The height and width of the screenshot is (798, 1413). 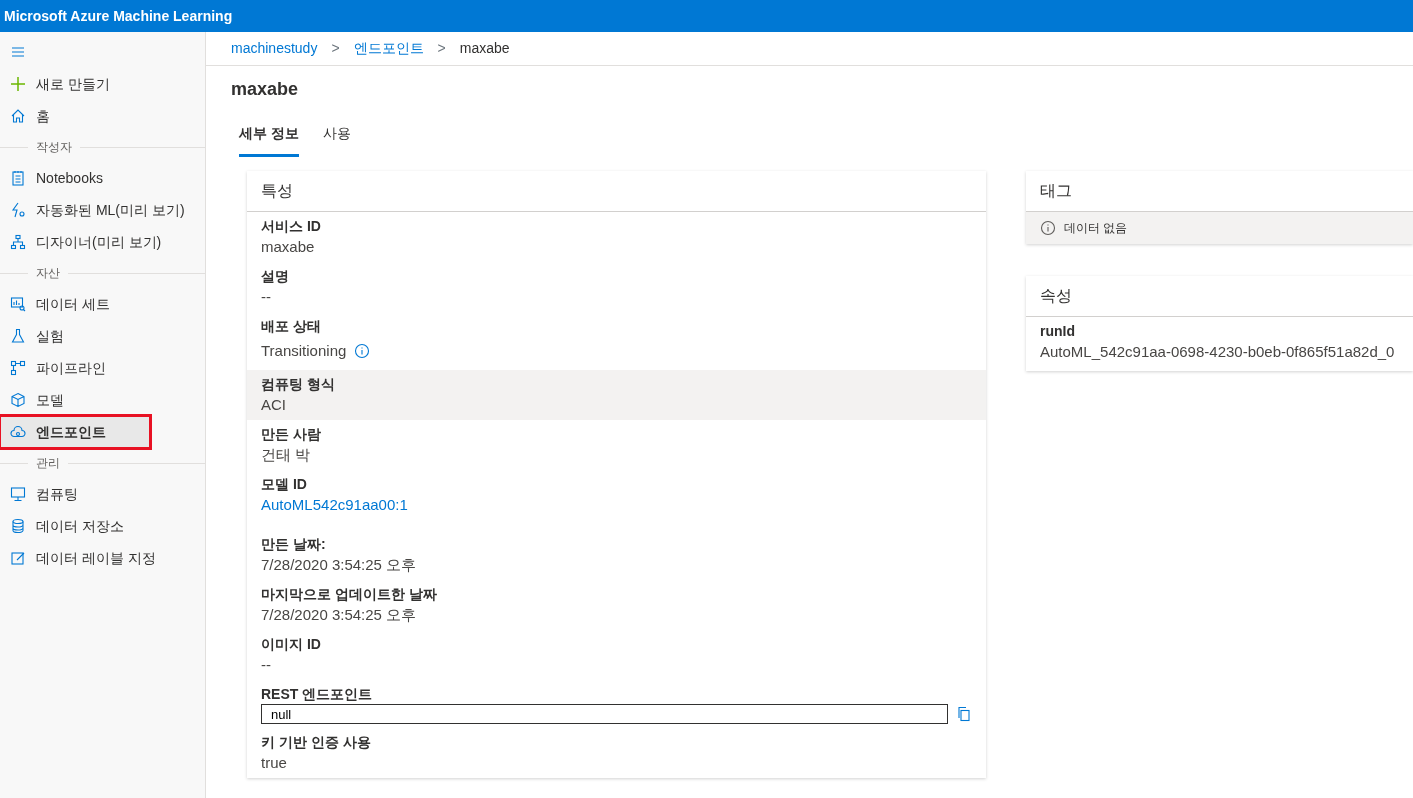 What do you see at coordinates (102, 210) in the screenshot?
I see `nav-item: 자동화된 ML(미리 보기)` at bounding box center [102, 210].